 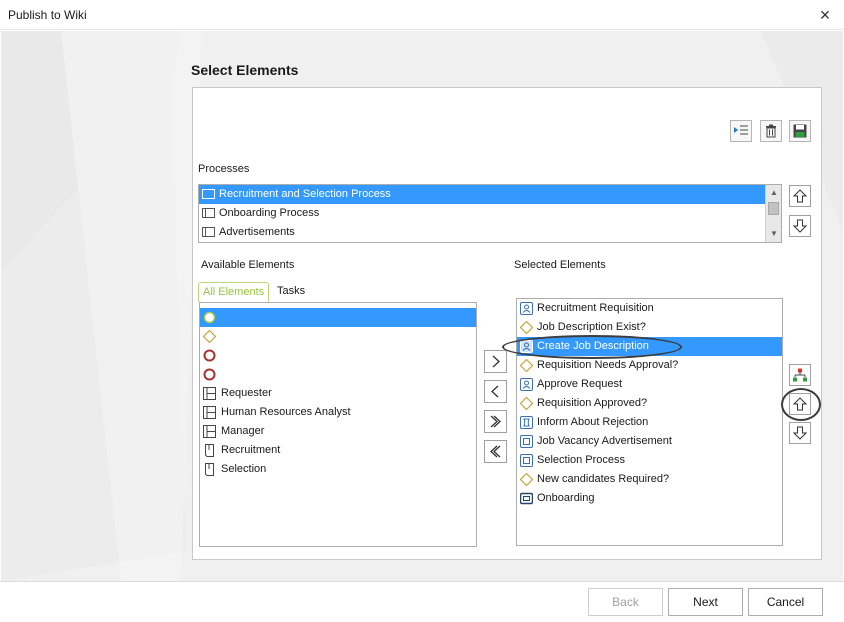 What do you see at coordinates (773, 208) in the screenshot?
I see `scroll-thumb` at bounding box center [773, 208].